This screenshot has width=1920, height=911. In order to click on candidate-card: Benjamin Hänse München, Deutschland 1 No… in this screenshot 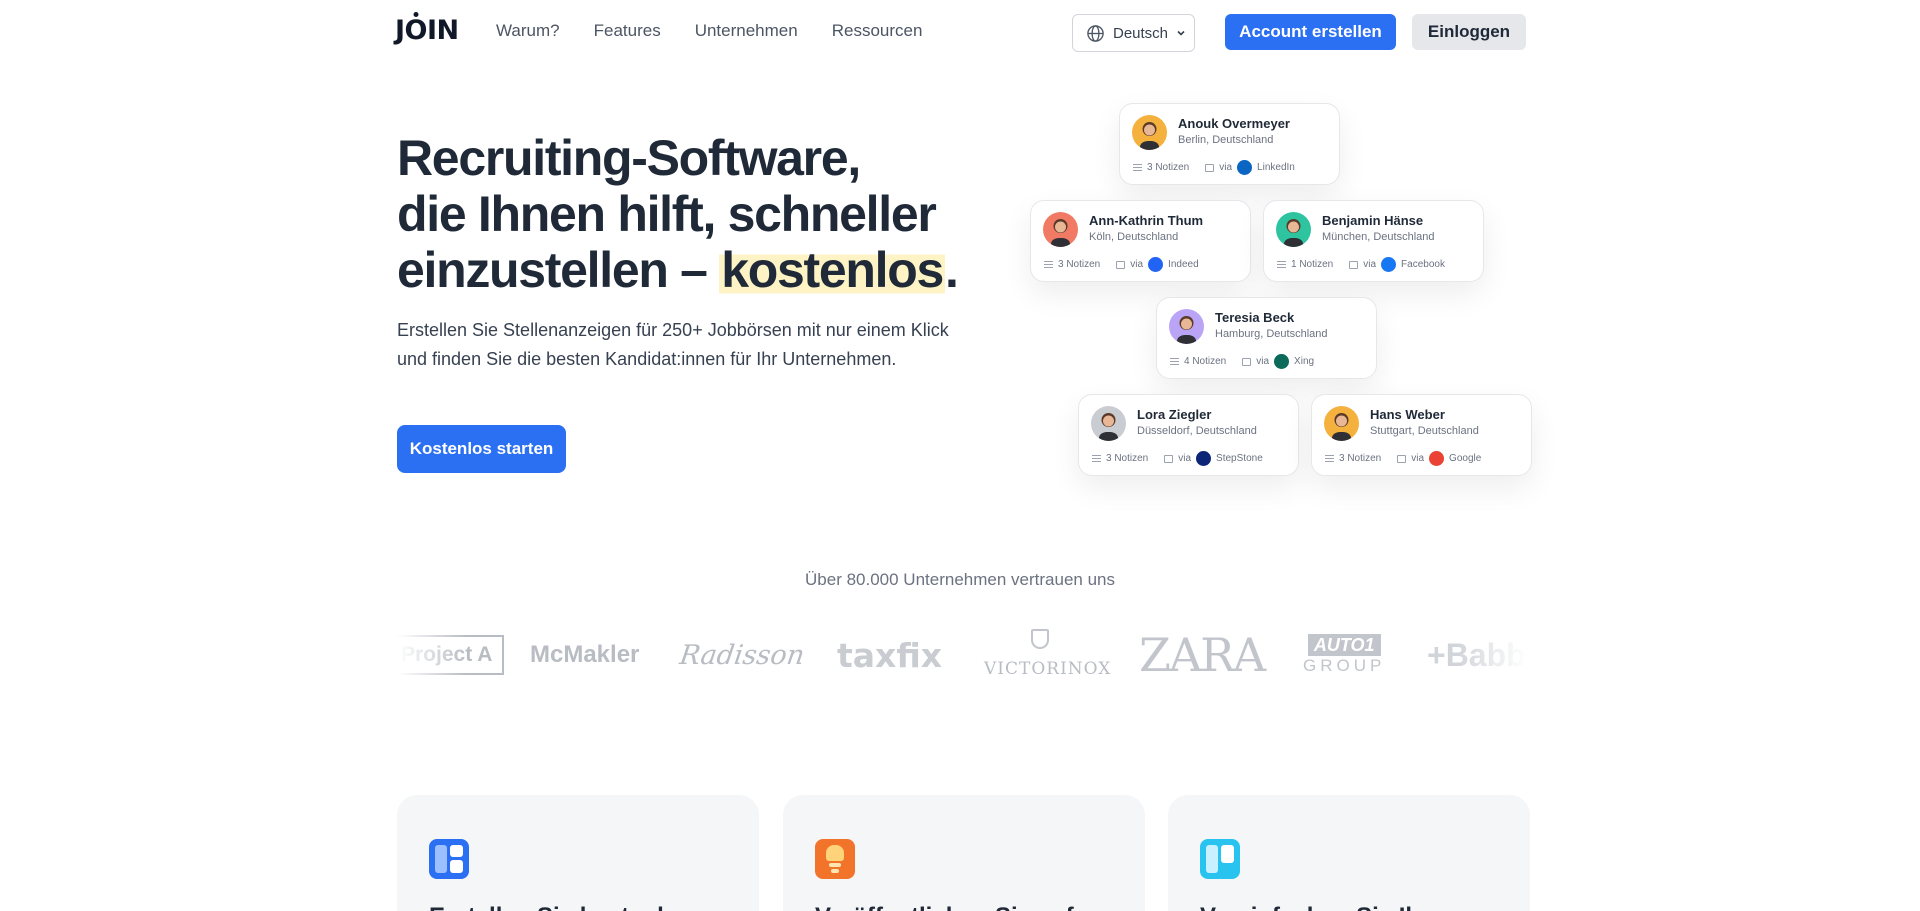, I will do `click(1373, 241)`.